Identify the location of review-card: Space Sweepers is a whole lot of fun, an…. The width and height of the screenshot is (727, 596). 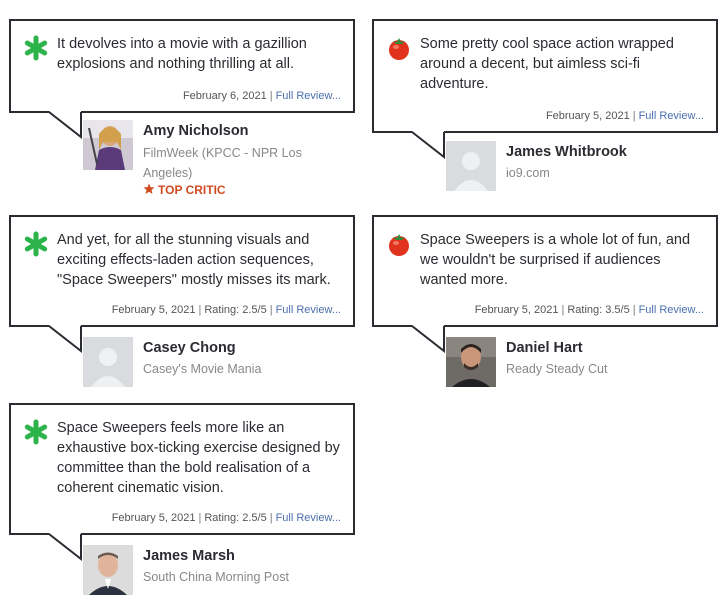
(545, 302).